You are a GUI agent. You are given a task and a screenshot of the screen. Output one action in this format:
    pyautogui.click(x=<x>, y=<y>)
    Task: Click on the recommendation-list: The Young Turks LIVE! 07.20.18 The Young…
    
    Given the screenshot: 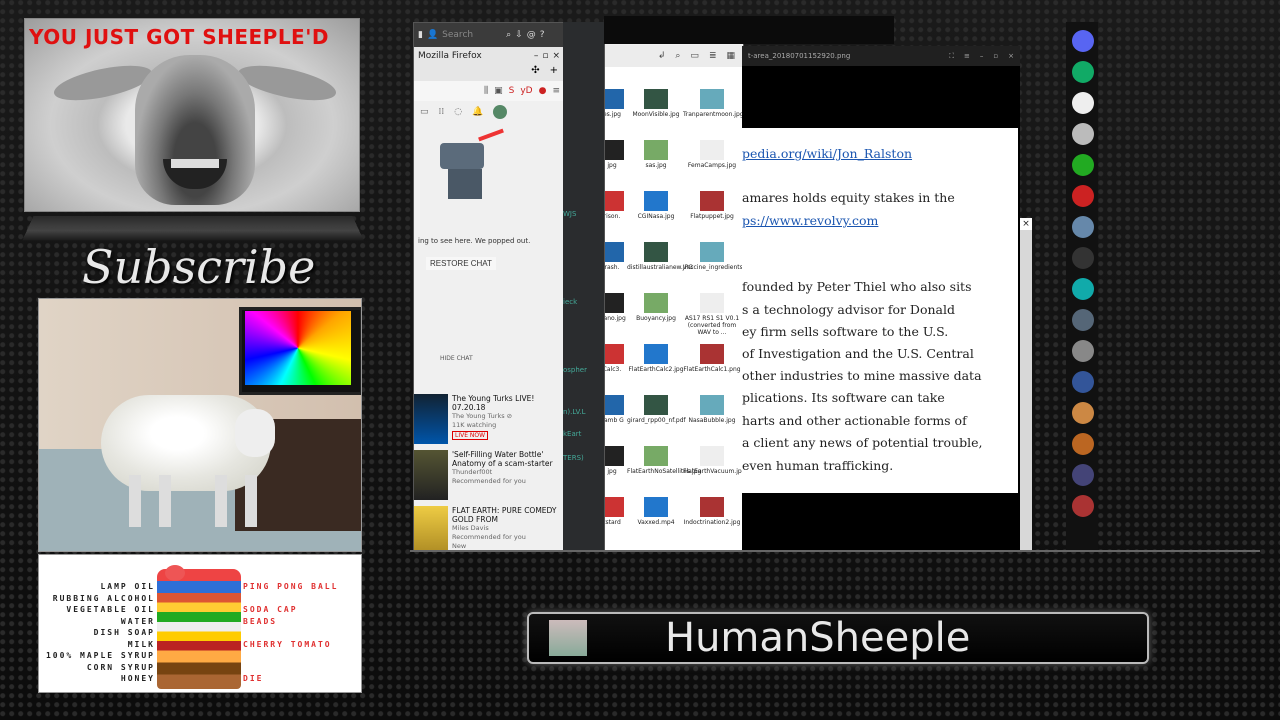 What is the action you would take?
    pyautogui.click(x=489, y=472)
    